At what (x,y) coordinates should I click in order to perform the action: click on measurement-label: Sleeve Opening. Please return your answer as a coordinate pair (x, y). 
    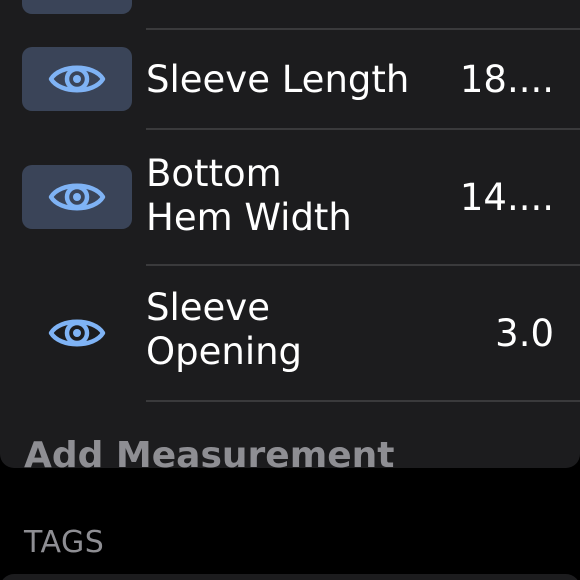
    Looking at the image, I should click on (224, 329).